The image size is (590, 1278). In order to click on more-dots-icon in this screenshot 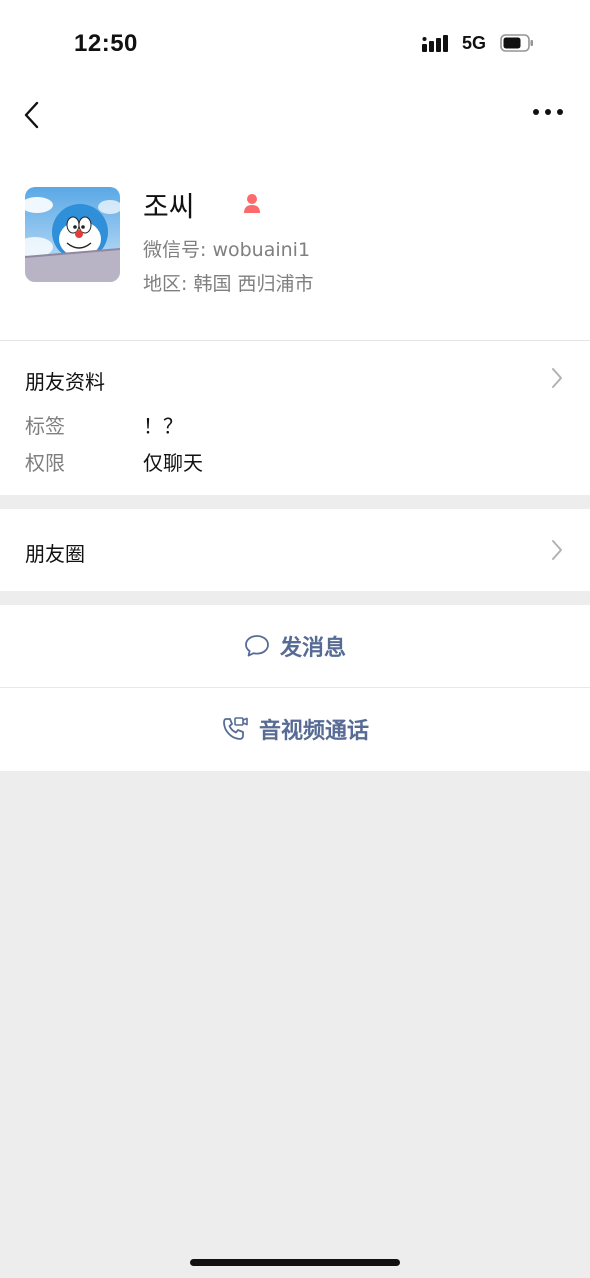, I will do `click(548, 112)`.